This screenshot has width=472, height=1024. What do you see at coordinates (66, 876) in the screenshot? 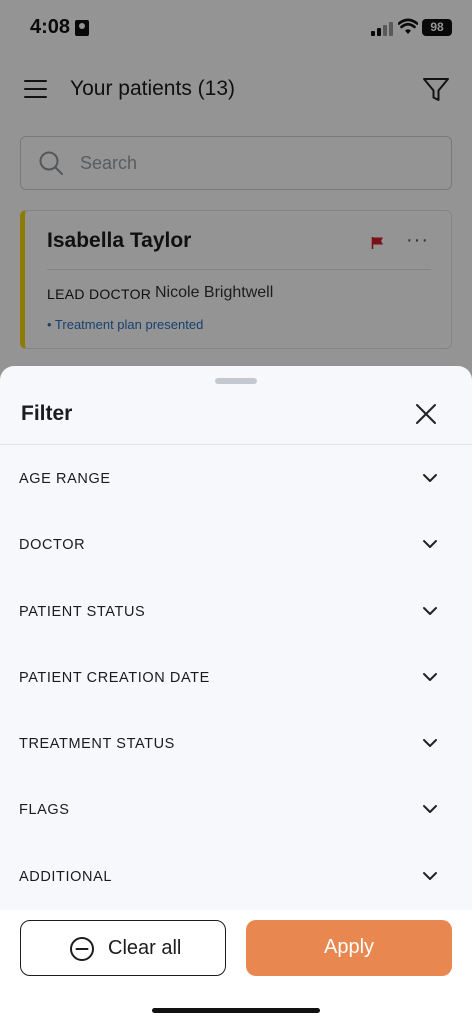
I see `filter-label: ADDITIONAL` at bounding box center [66, 876].